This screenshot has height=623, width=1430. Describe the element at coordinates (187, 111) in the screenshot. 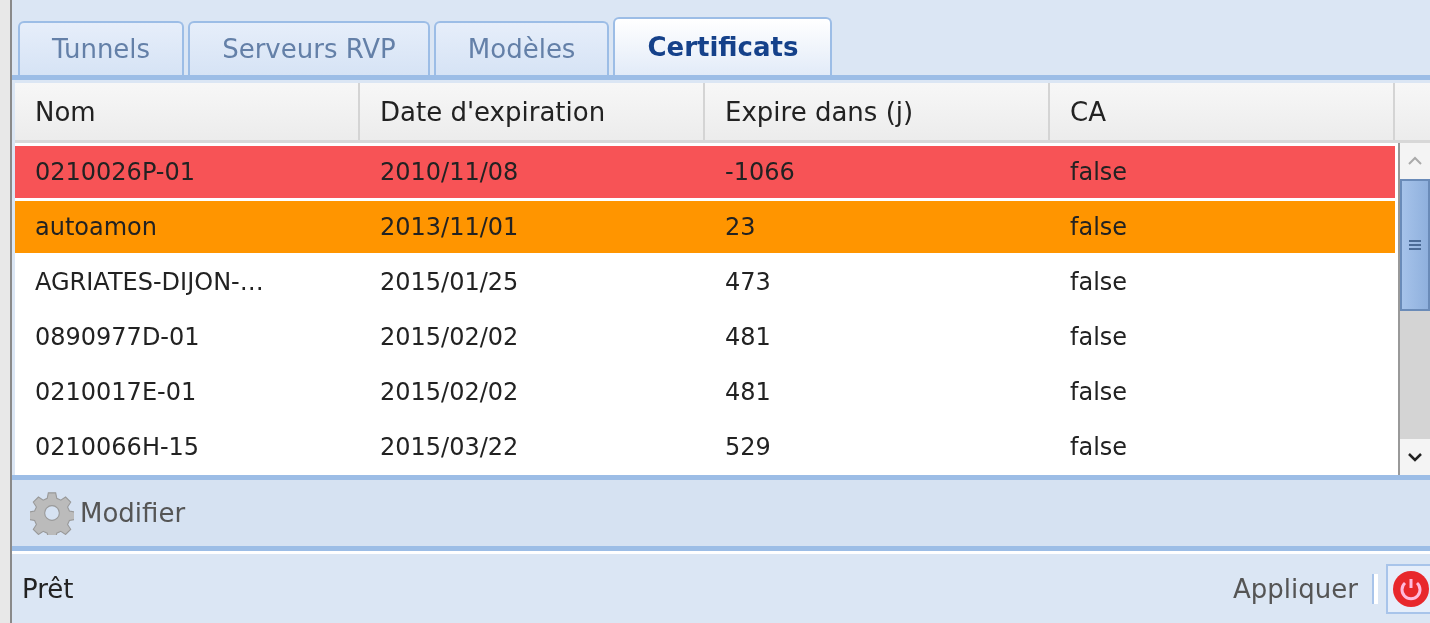

I see `column-header: Nom` at that location.